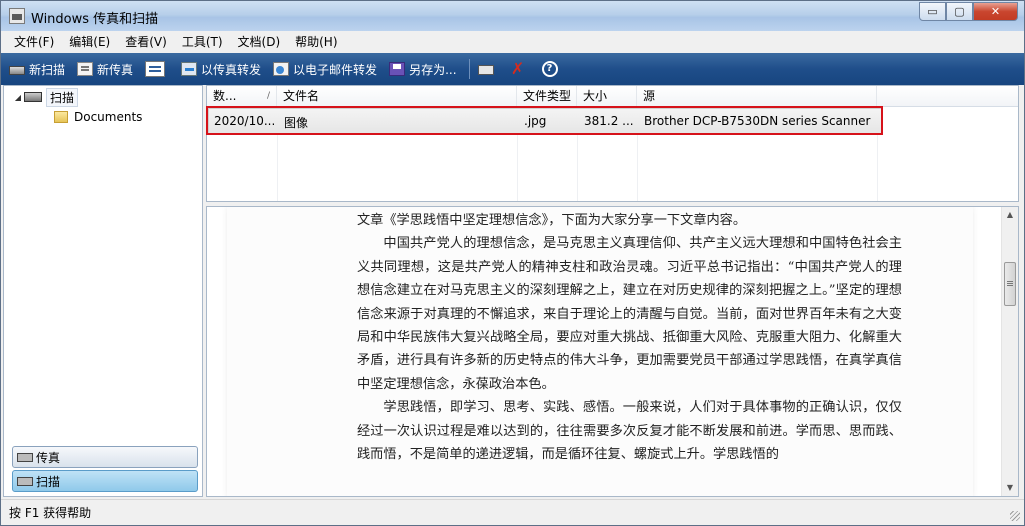 The image size is (1025, 526). I want to click on column-header-source: 源, so click(757, 96).